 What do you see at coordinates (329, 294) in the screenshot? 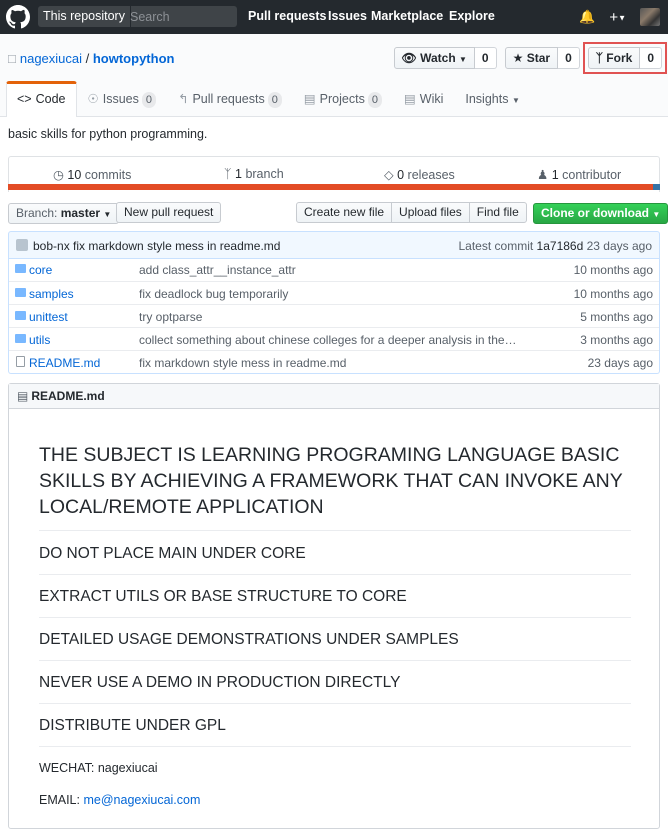
I see `file-commit-message: fix deadlock bug temporarily` at bounding box center [329, 294].